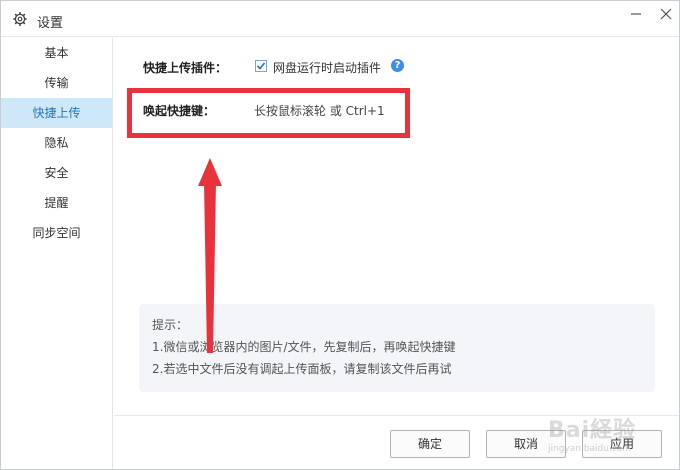  Describe the element at coordinates (327, 67) in the screenshot. I see `plugin-checkbox-label: 网盘运行时启动插件` at that location.